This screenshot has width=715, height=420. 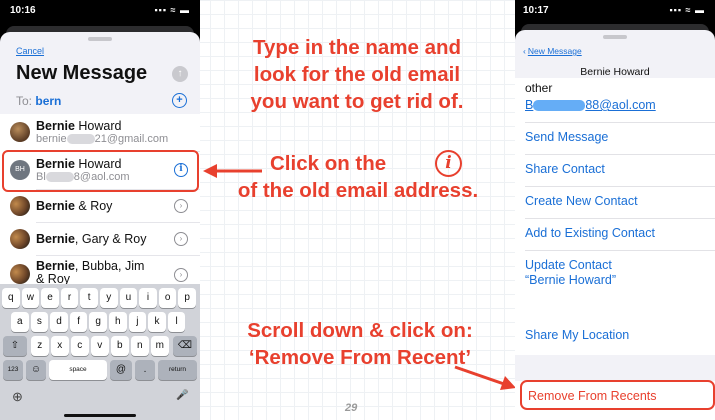 What do you see at coordinates (23, 10) in the screenshot?
I see `status-time: 10:16` at bounding box center [23, 10].